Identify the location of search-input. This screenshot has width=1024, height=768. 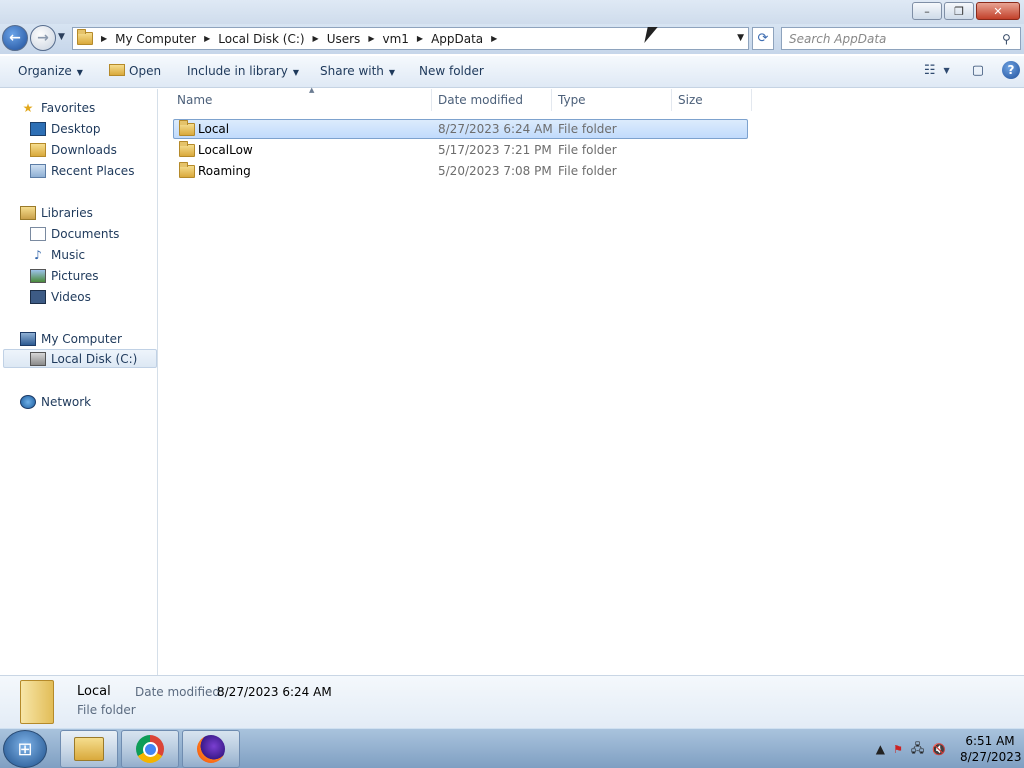
(892, 38).